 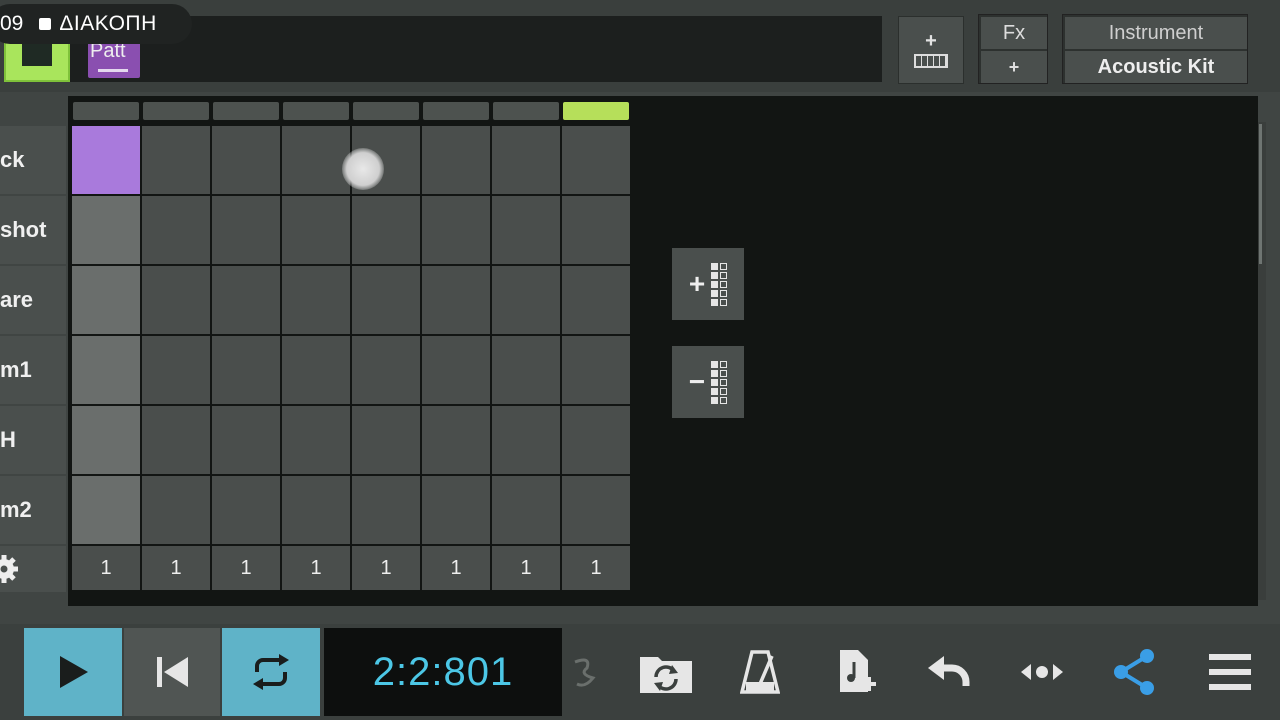 I want to click on vertical-scrollbar, so click(x=1262, y=361).